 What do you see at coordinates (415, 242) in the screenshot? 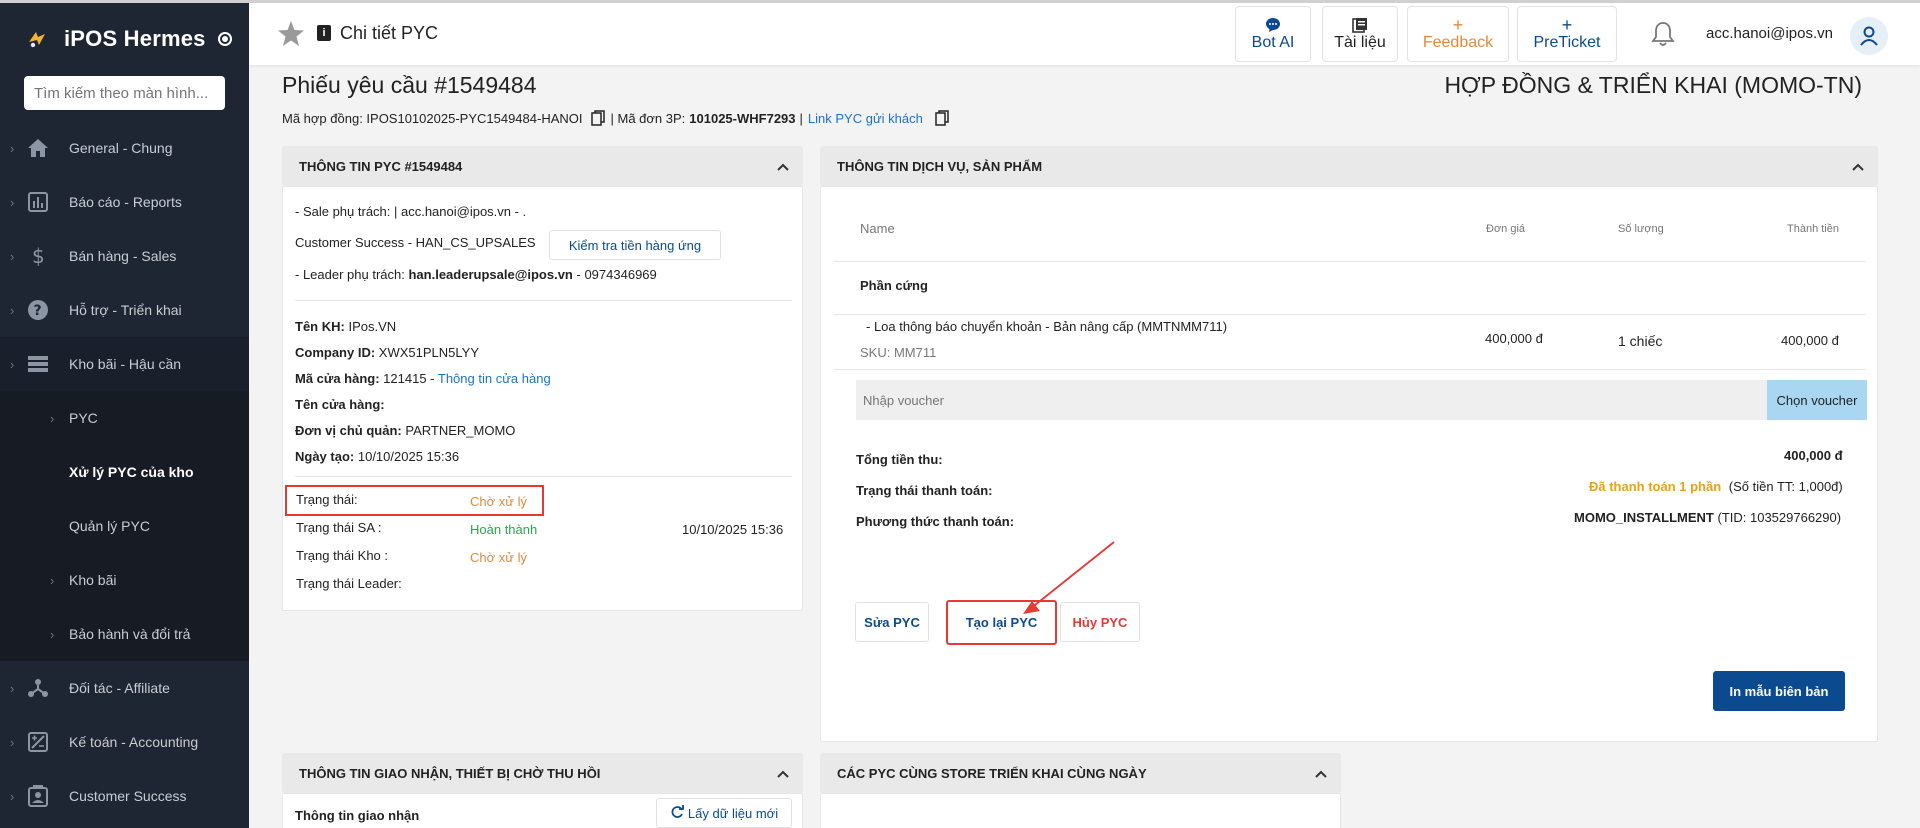
I see `customer-success-team: Customer Success - HAN_CS_UPSALES` at bounding box center [415, 242].